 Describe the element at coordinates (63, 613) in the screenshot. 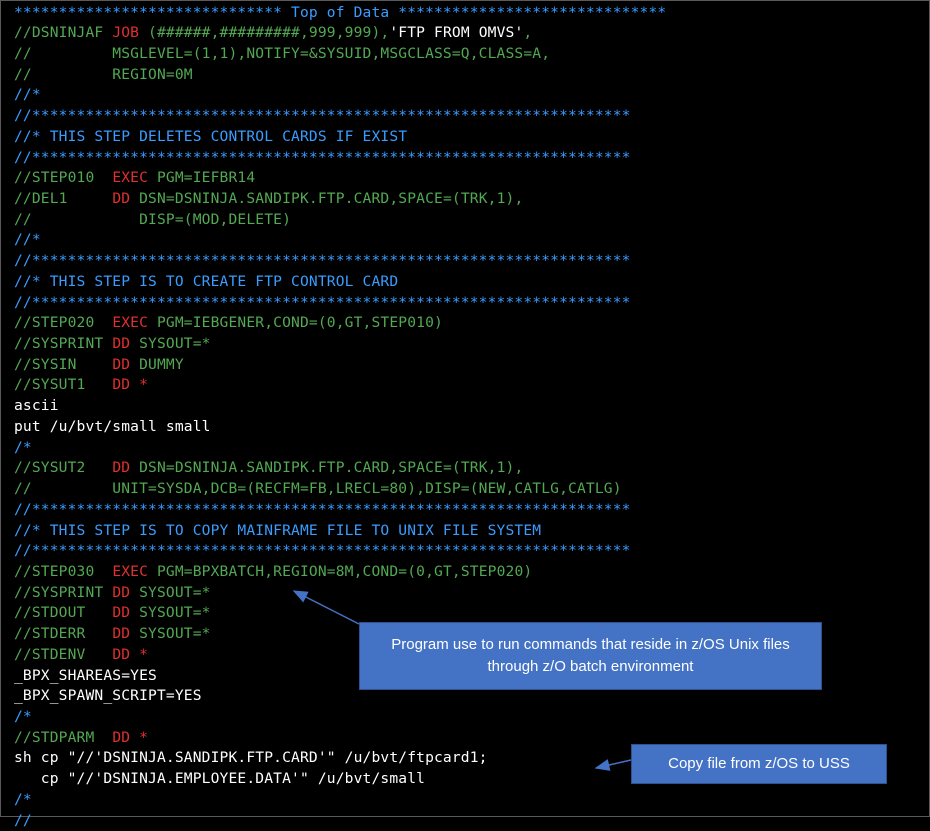

I see `code-token: //STDOUT` at that location.